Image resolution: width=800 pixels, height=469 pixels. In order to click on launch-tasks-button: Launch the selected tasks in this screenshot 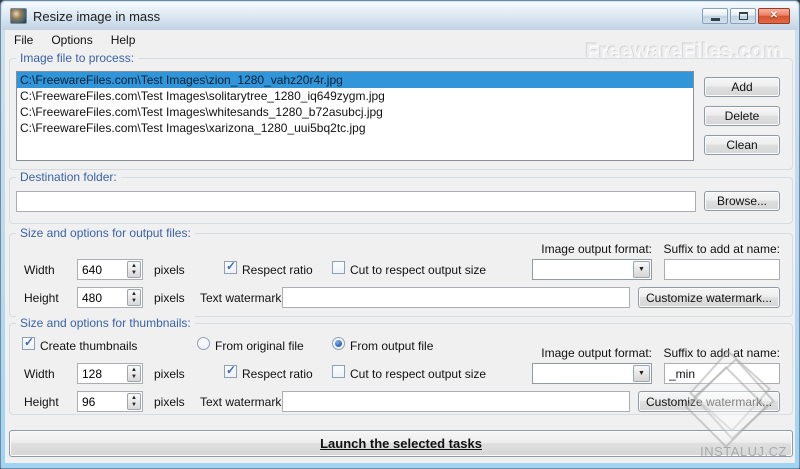, I will do `click(401, 443)`.